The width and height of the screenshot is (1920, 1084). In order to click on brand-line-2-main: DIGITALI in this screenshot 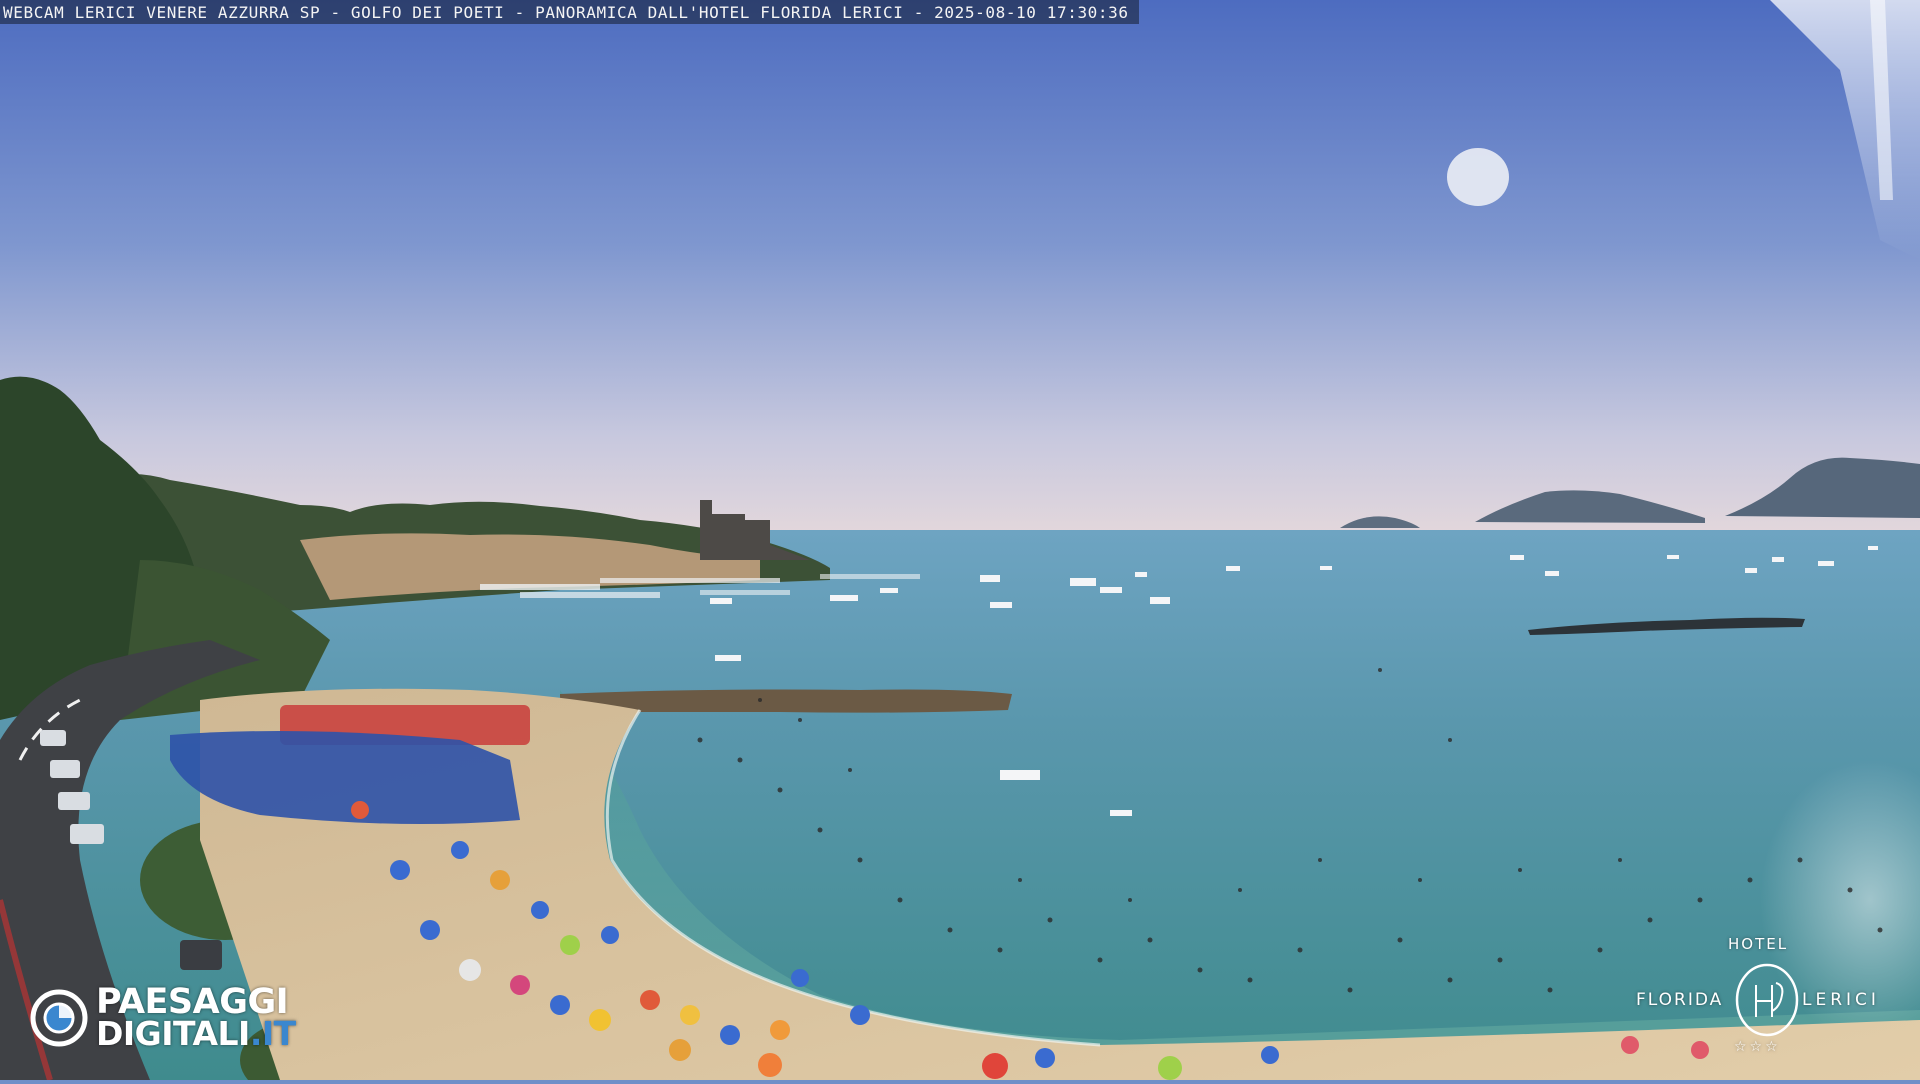, I will do `click(173, 1033)`.